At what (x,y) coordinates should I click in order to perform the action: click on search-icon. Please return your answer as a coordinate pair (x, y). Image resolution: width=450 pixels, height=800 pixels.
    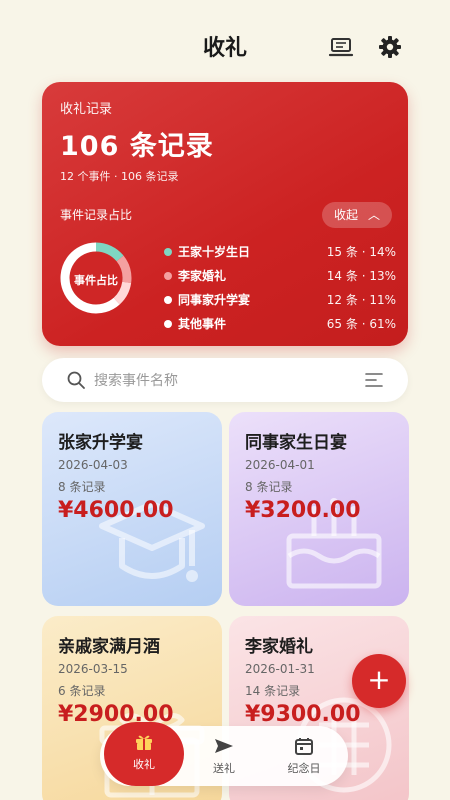
    Looking at the image, I should click on (76, 380).